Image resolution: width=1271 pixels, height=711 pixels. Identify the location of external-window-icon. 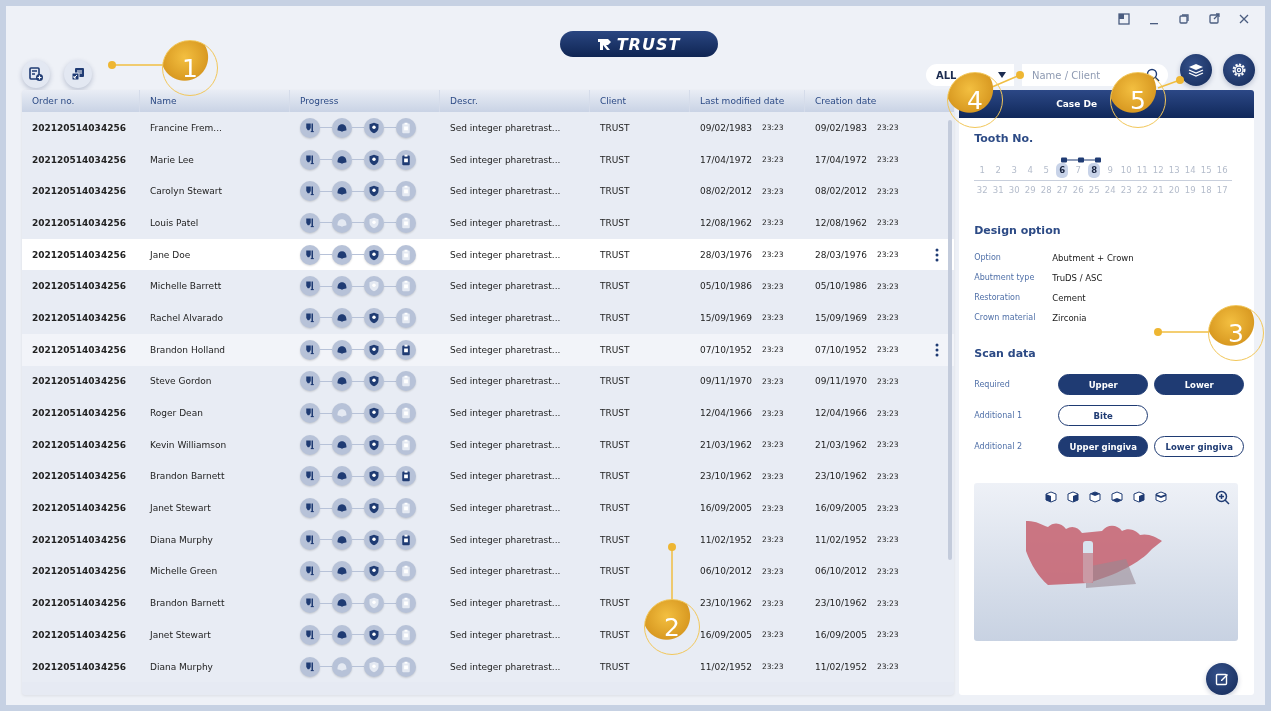
(1214, 19).